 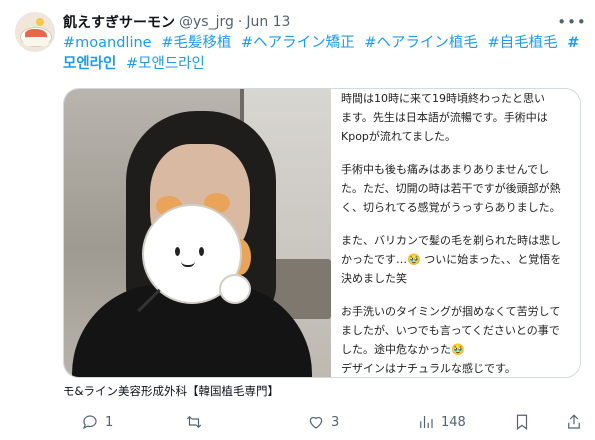 I want to click on reply-count: 1, so click(x=109, y=422).